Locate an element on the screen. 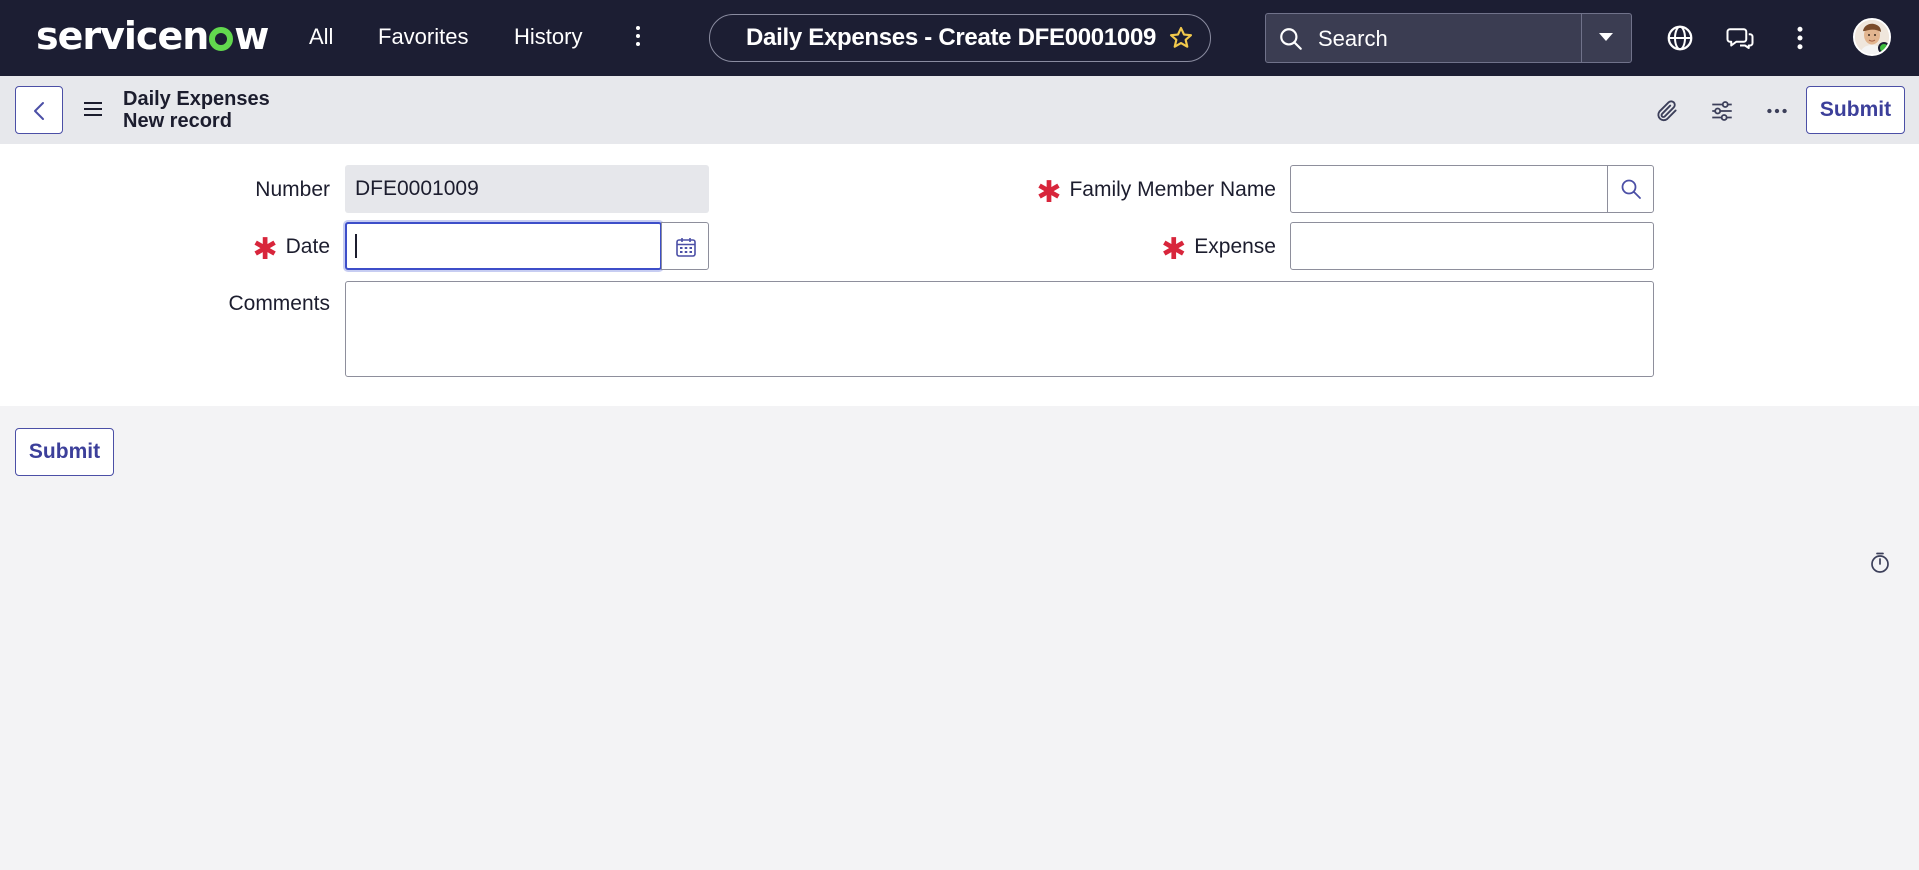 The width and height of the screenshot is (1919, 870). page-title-pill: Daily Expenses - Create DFE0001009 is located at coordinates (960, 38).